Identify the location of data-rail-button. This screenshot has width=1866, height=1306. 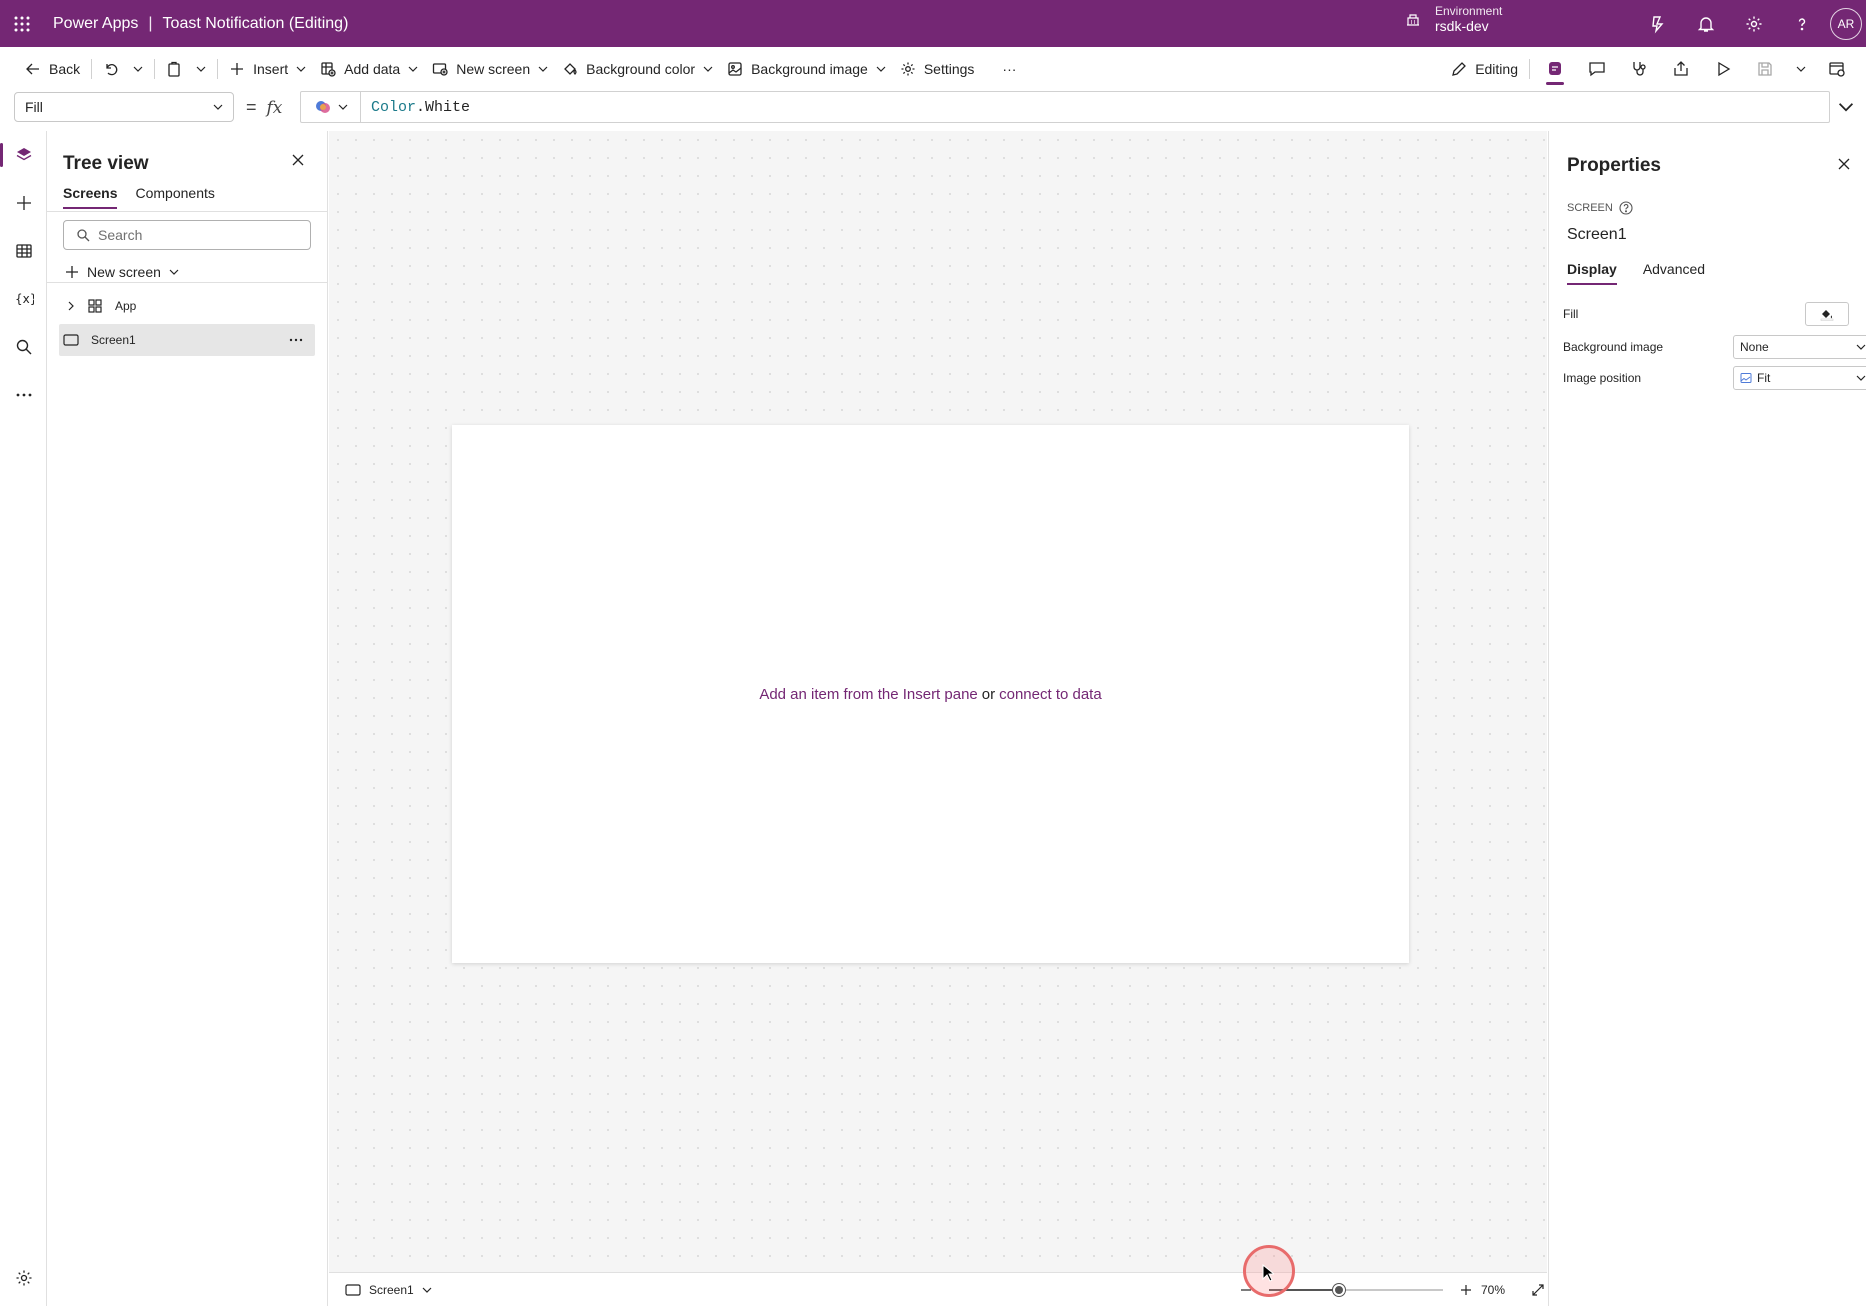
(23, 251).